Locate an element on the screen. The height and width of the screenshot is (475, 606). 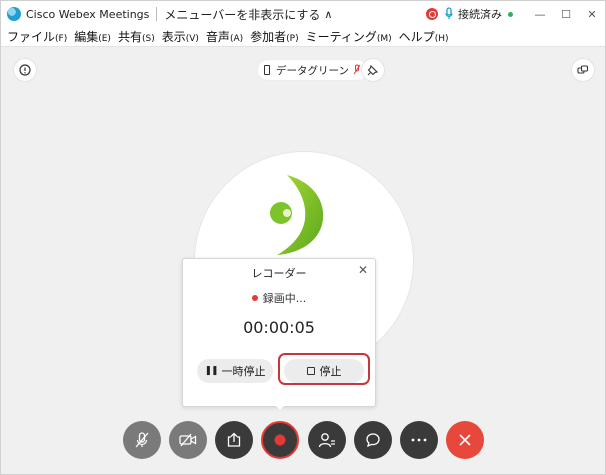
more-icon is located at coordinates (419, 440).